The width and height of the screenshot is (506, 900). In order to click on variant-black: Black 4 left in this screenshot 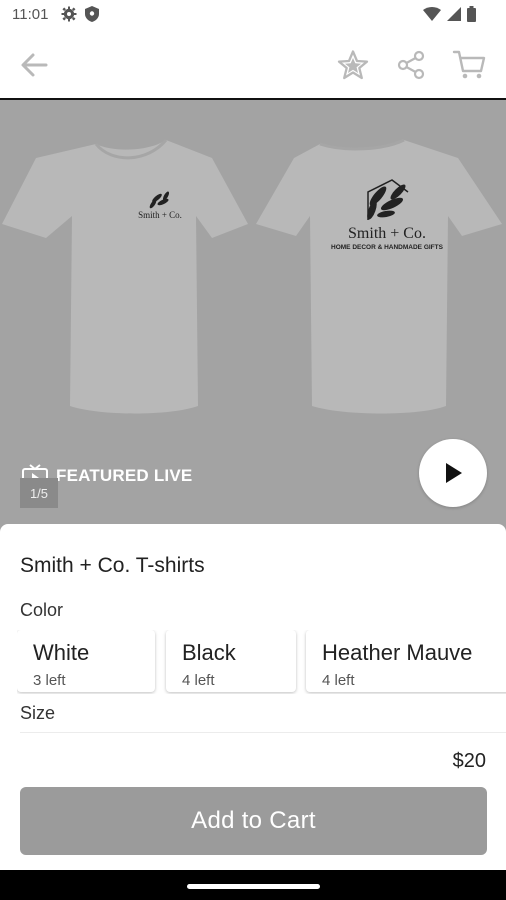, I will do `click(231, 661)`.